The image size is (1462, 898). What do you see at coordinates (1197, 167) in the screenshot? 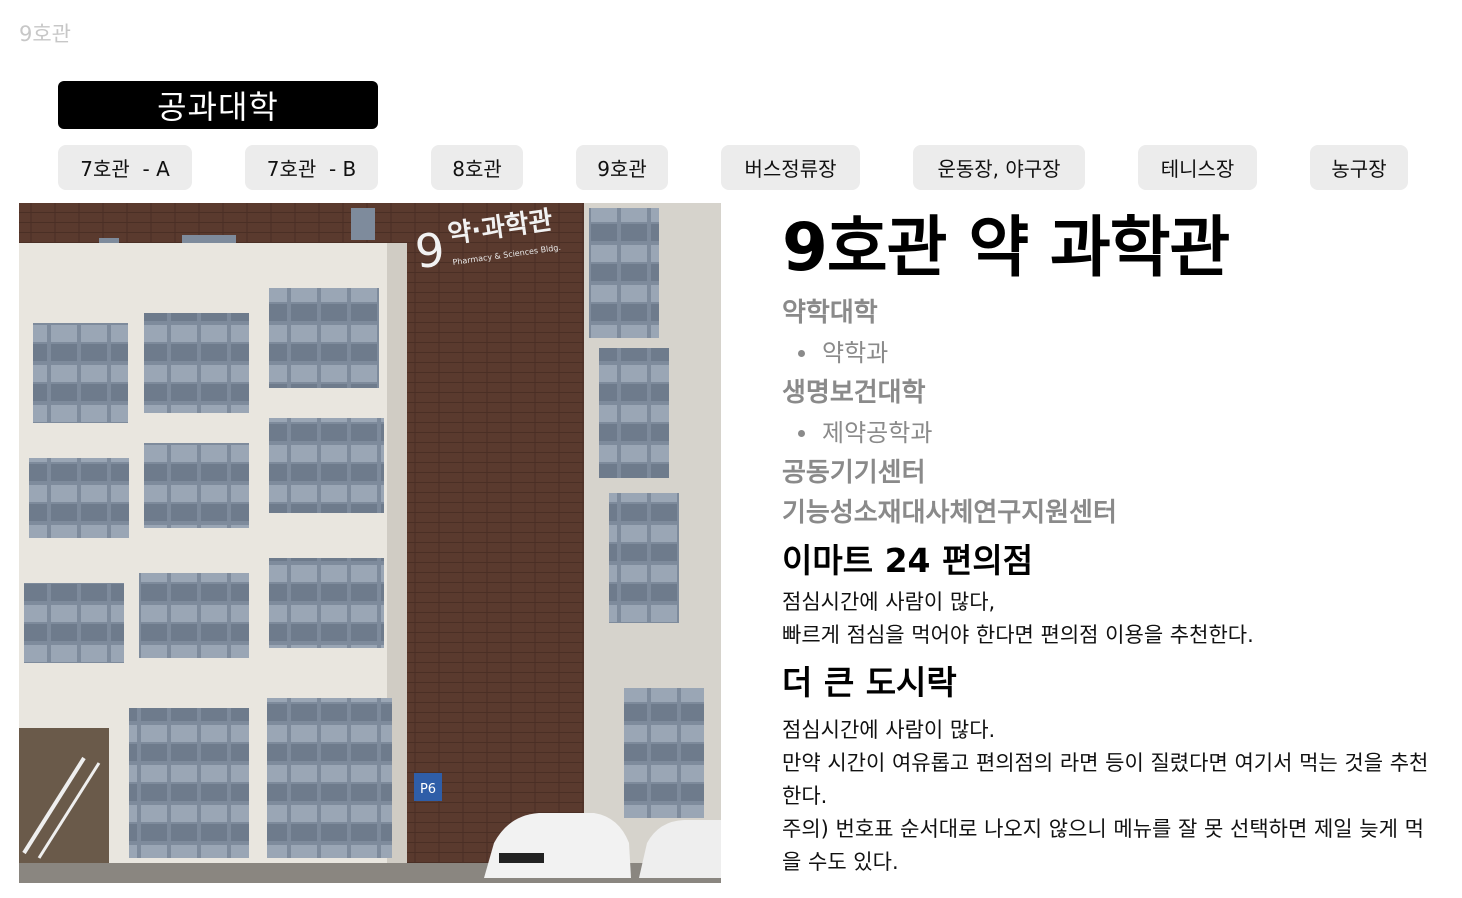
I see `tab-tennis-court: 테니스장` at bounding box center [1197, 167].